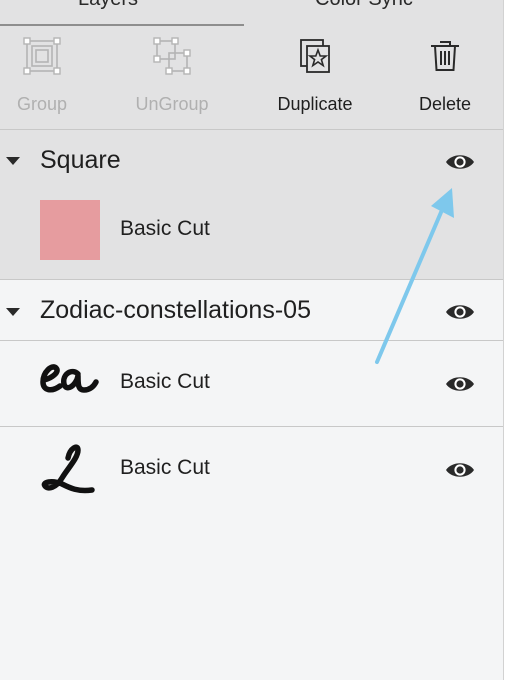 This screenshot has width=514, height=680. What do you see at coordinates (69, 378) in the screenshot?
I see `eq-script-glyph-thumbnail` at bounding box center [69, 378].